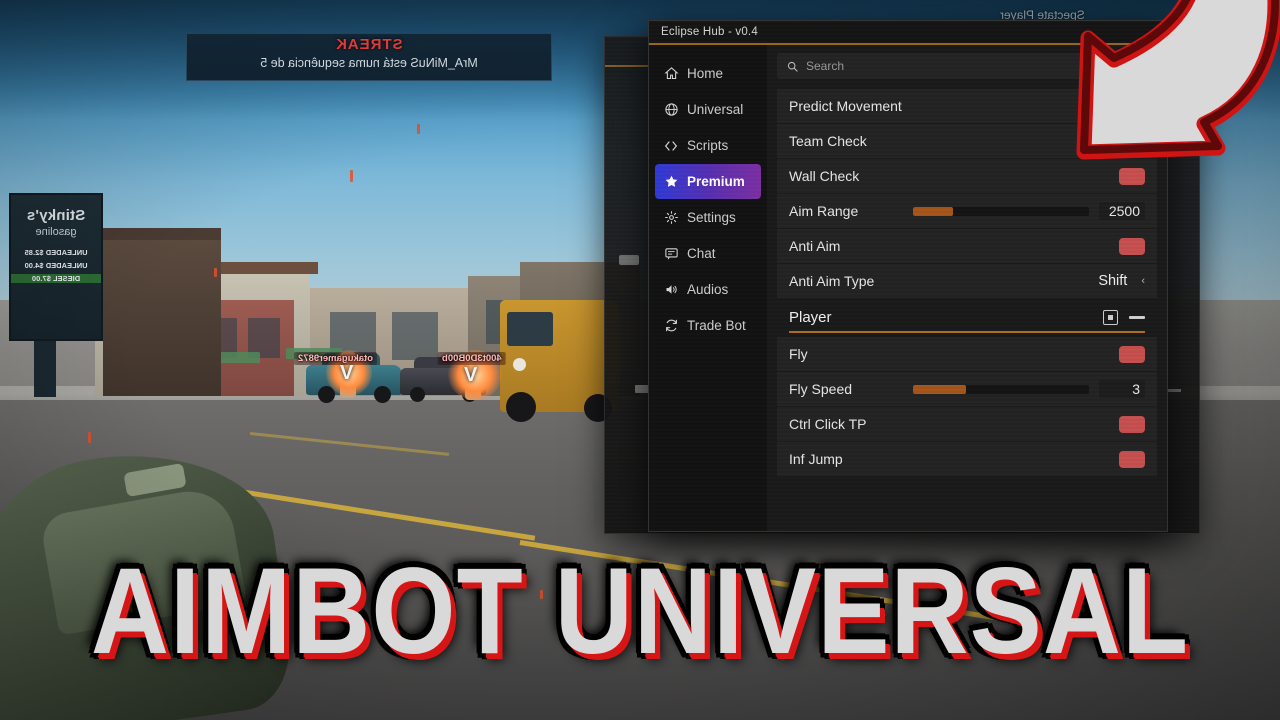 Image resolution: width=1280 pixels, height=720 pixels. I want to click on row-label: Team Check, so click(828, 141).